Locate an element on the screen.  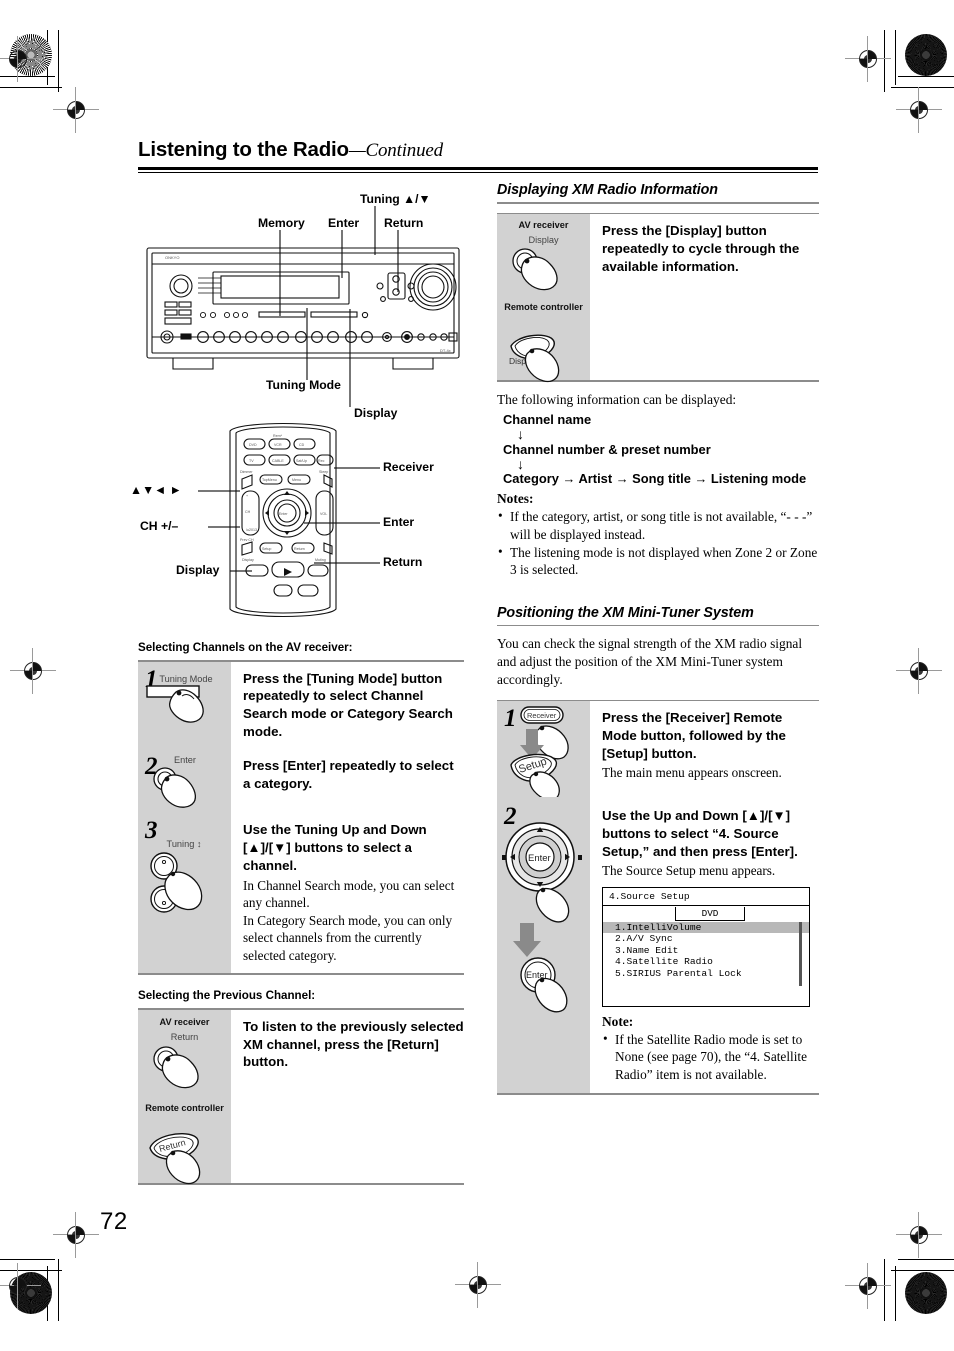
svg-text: DVD is located at coordinates (253, 445).